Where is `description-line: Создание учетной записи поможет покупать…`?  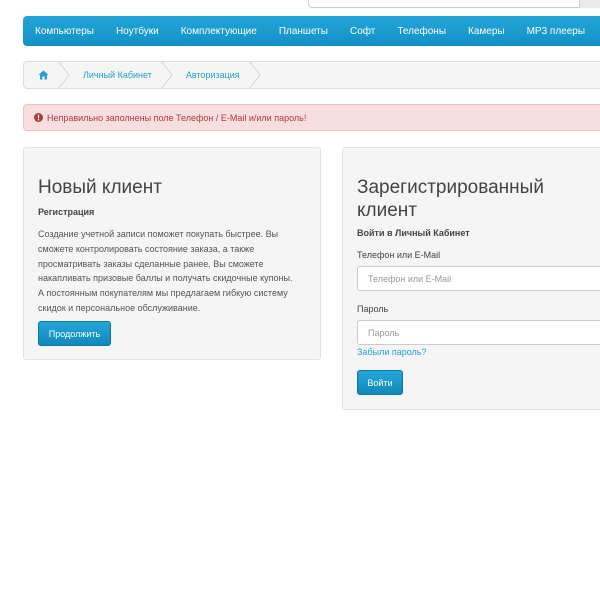 description-line: Создание учетной записи поможет покупать… is located at coordinates (158, 234).